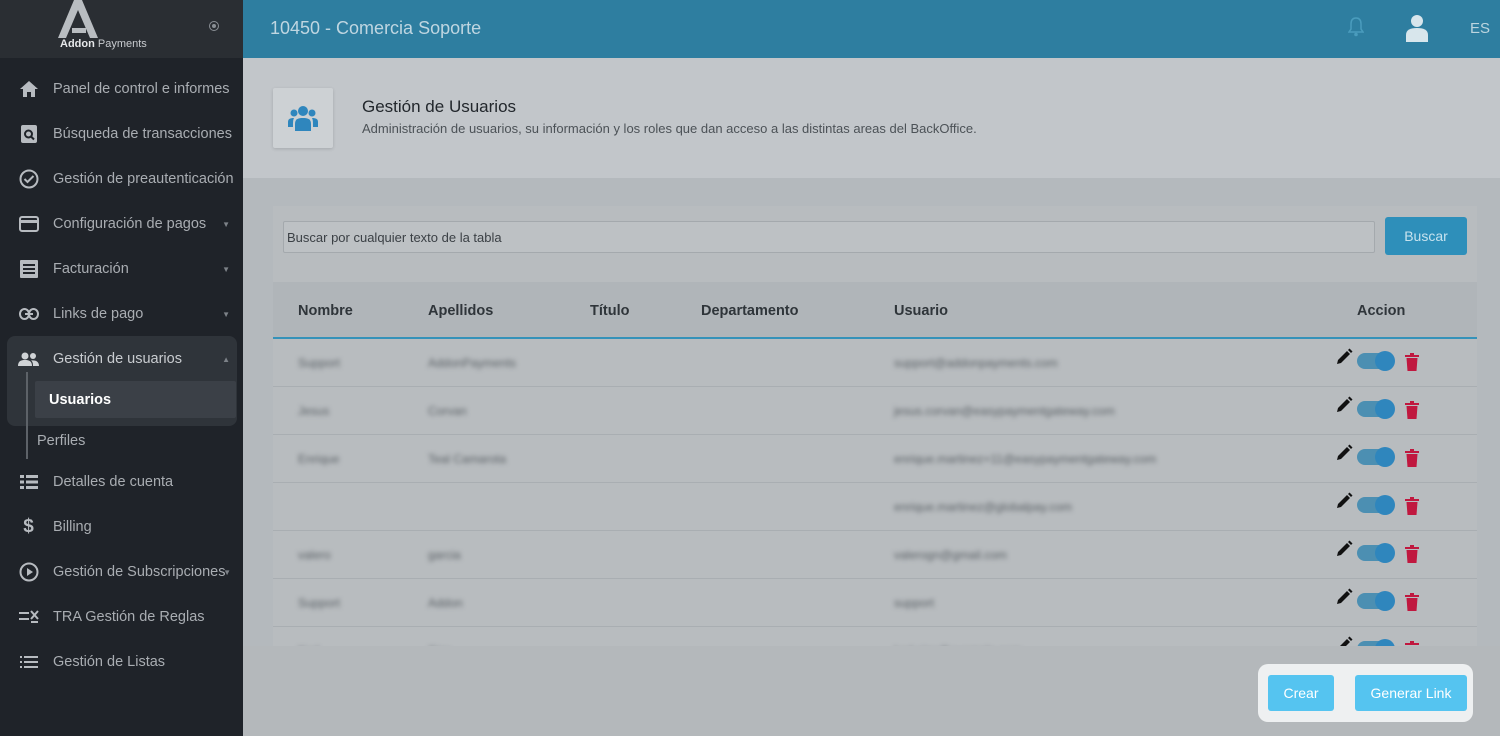 The height and width of the screenshot is (736, 1500). I want to click on cell-apellidos: garcia, so click(444, 555).